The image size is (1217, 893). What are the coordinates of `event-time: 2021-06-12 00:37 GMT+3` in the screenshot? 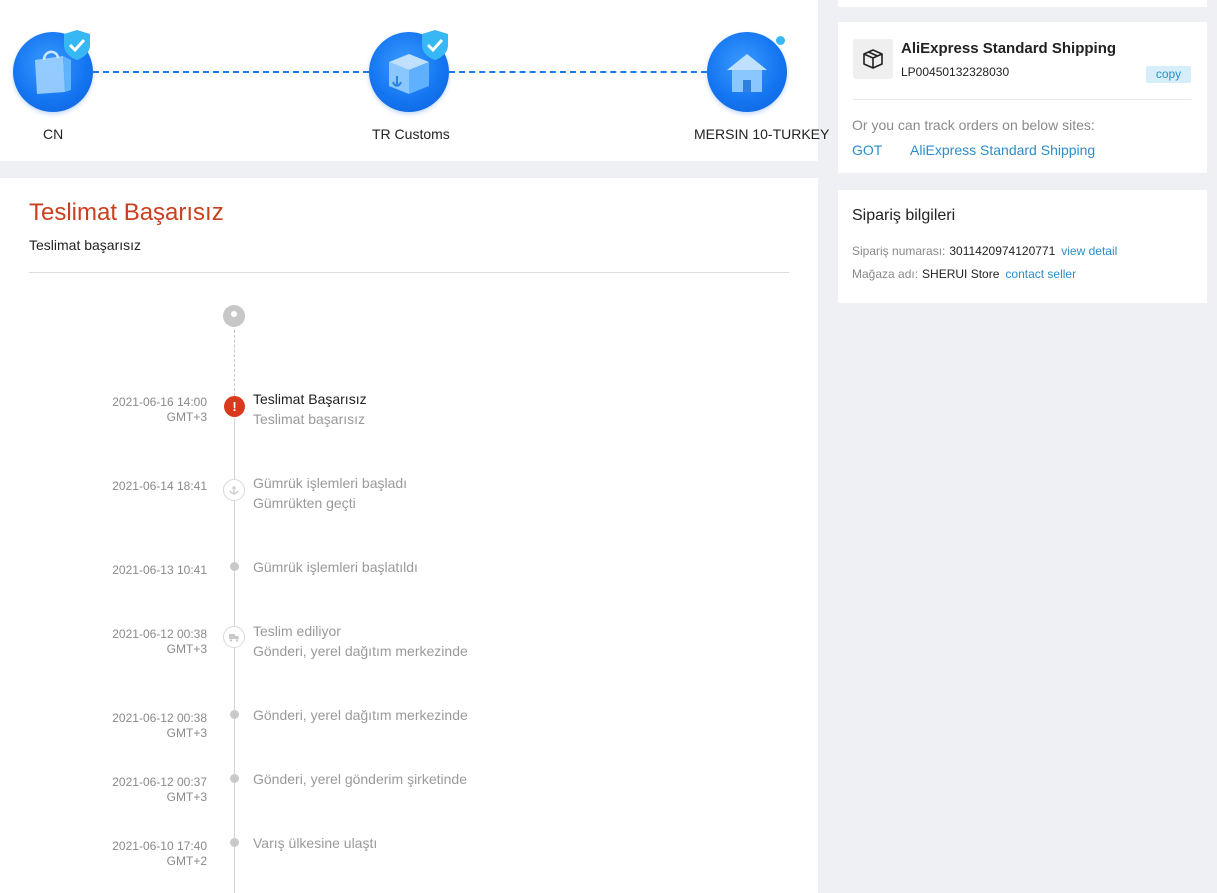 It's located at (159, 789).